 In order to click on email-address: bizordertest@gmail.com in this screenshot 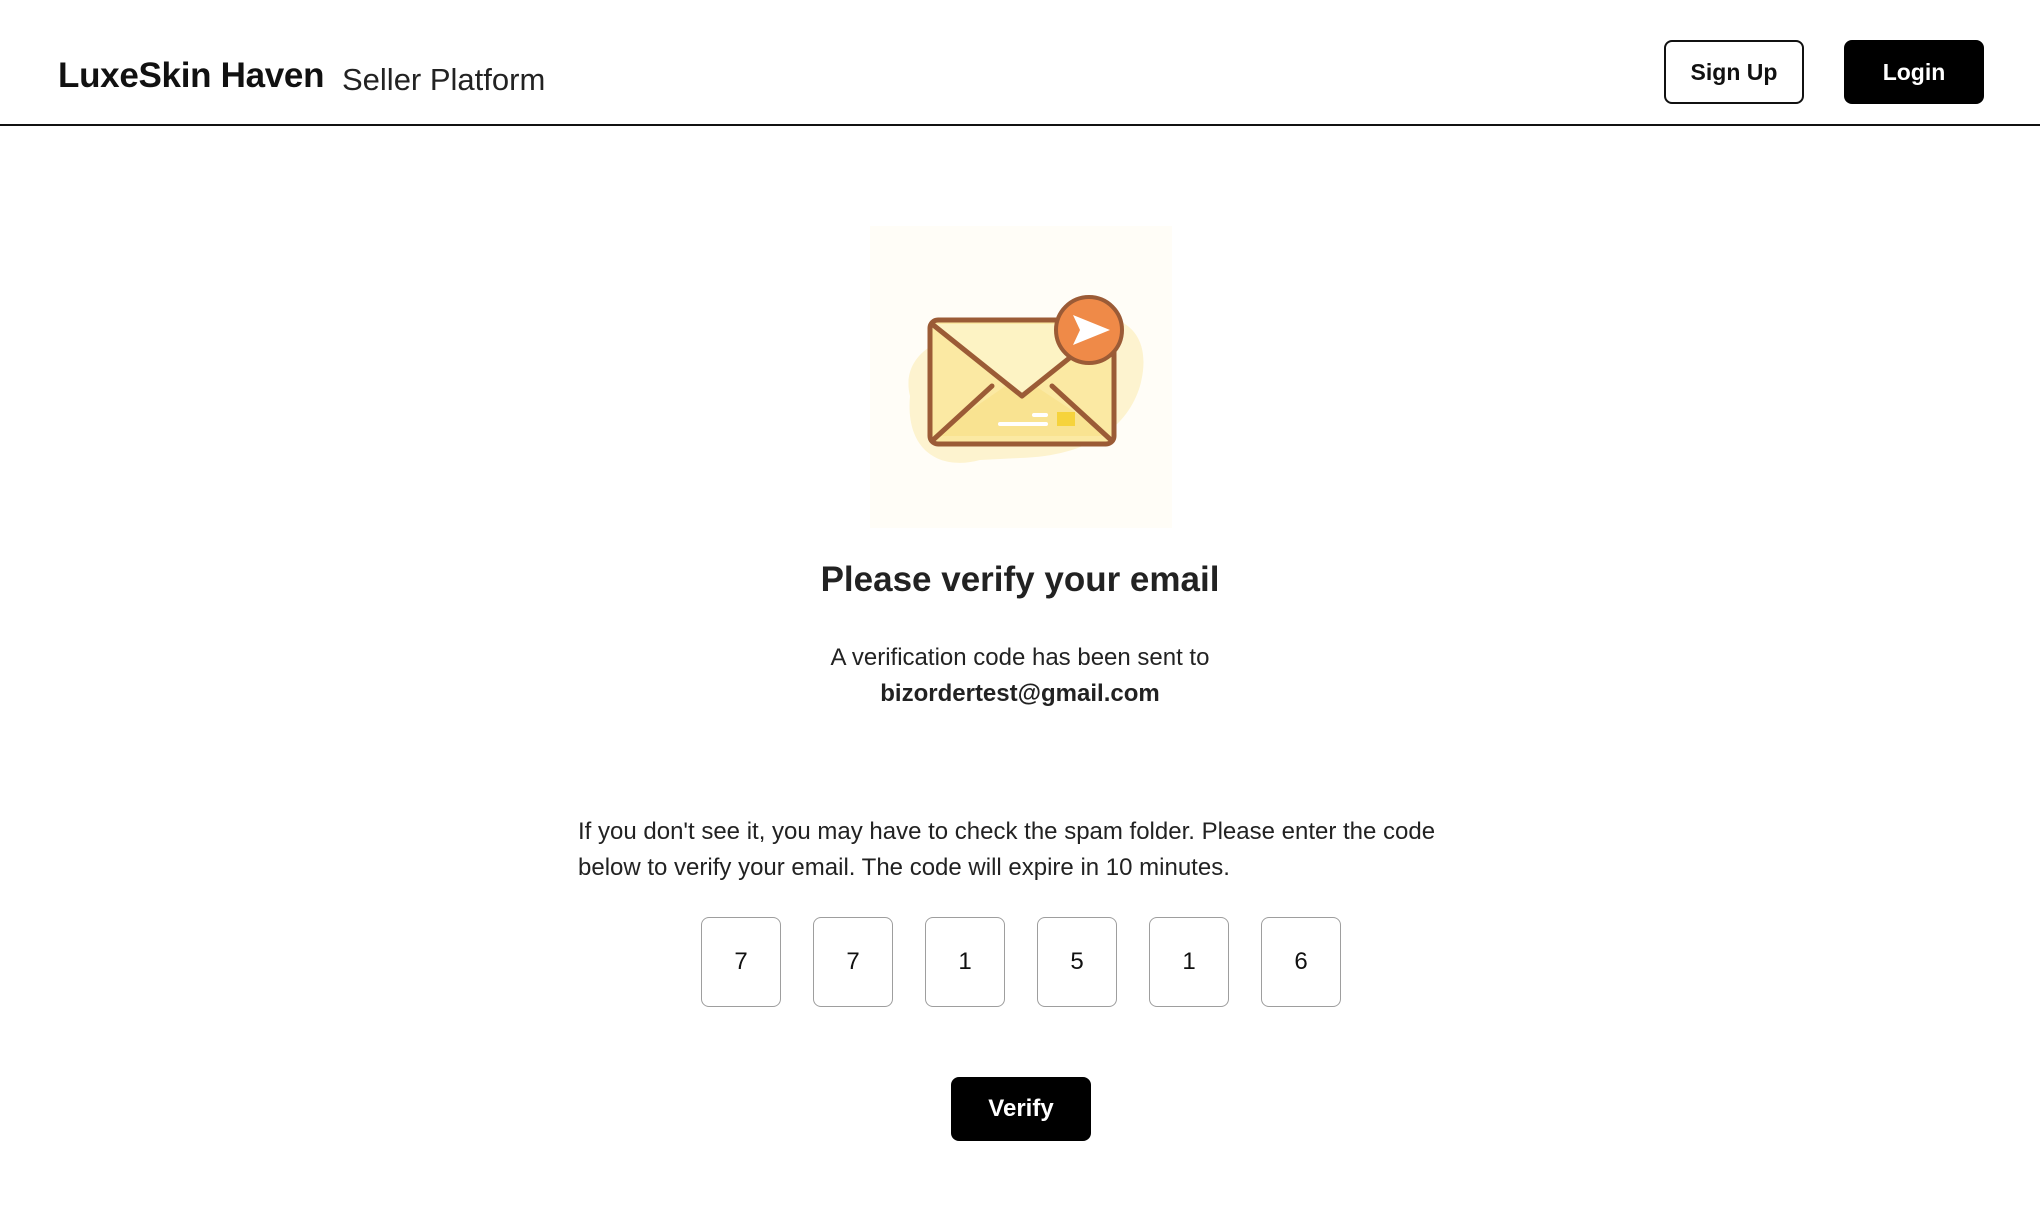, I will do `click(1020, 693)`.